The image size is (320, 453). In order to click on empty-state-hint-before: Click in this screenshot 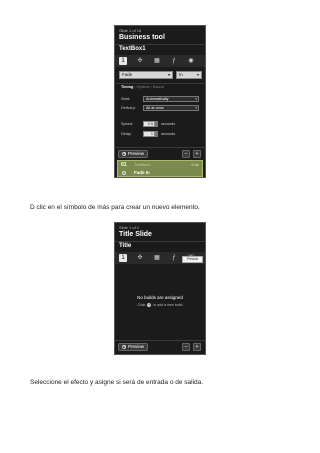, I will do `click(141, 305)`.